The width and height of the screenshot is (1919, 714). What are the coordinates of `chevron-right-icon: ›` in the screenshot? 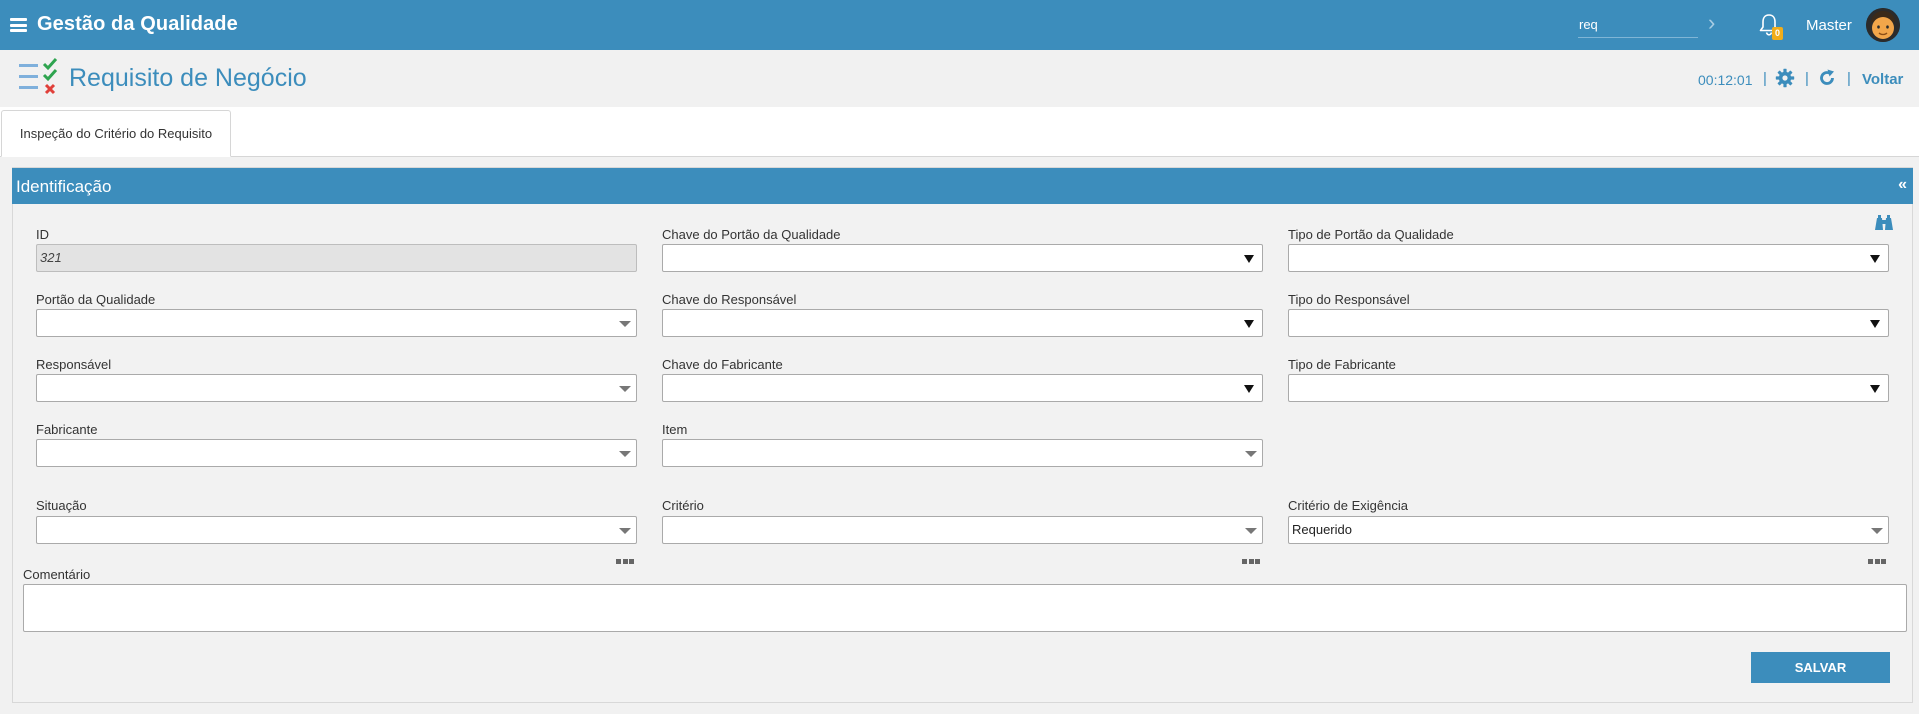 It's located at (1718, 24).